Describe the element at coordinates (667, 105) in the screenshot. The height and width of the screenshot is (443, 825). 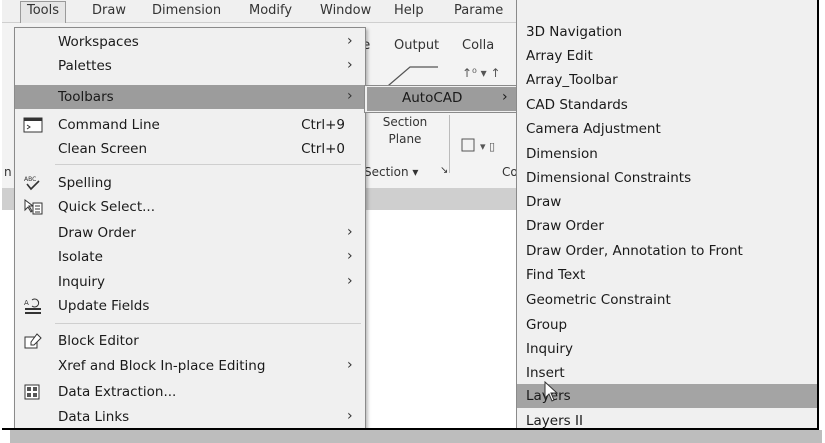
I see `toolbar-item-cad-standards: CAD Standards` at that location.